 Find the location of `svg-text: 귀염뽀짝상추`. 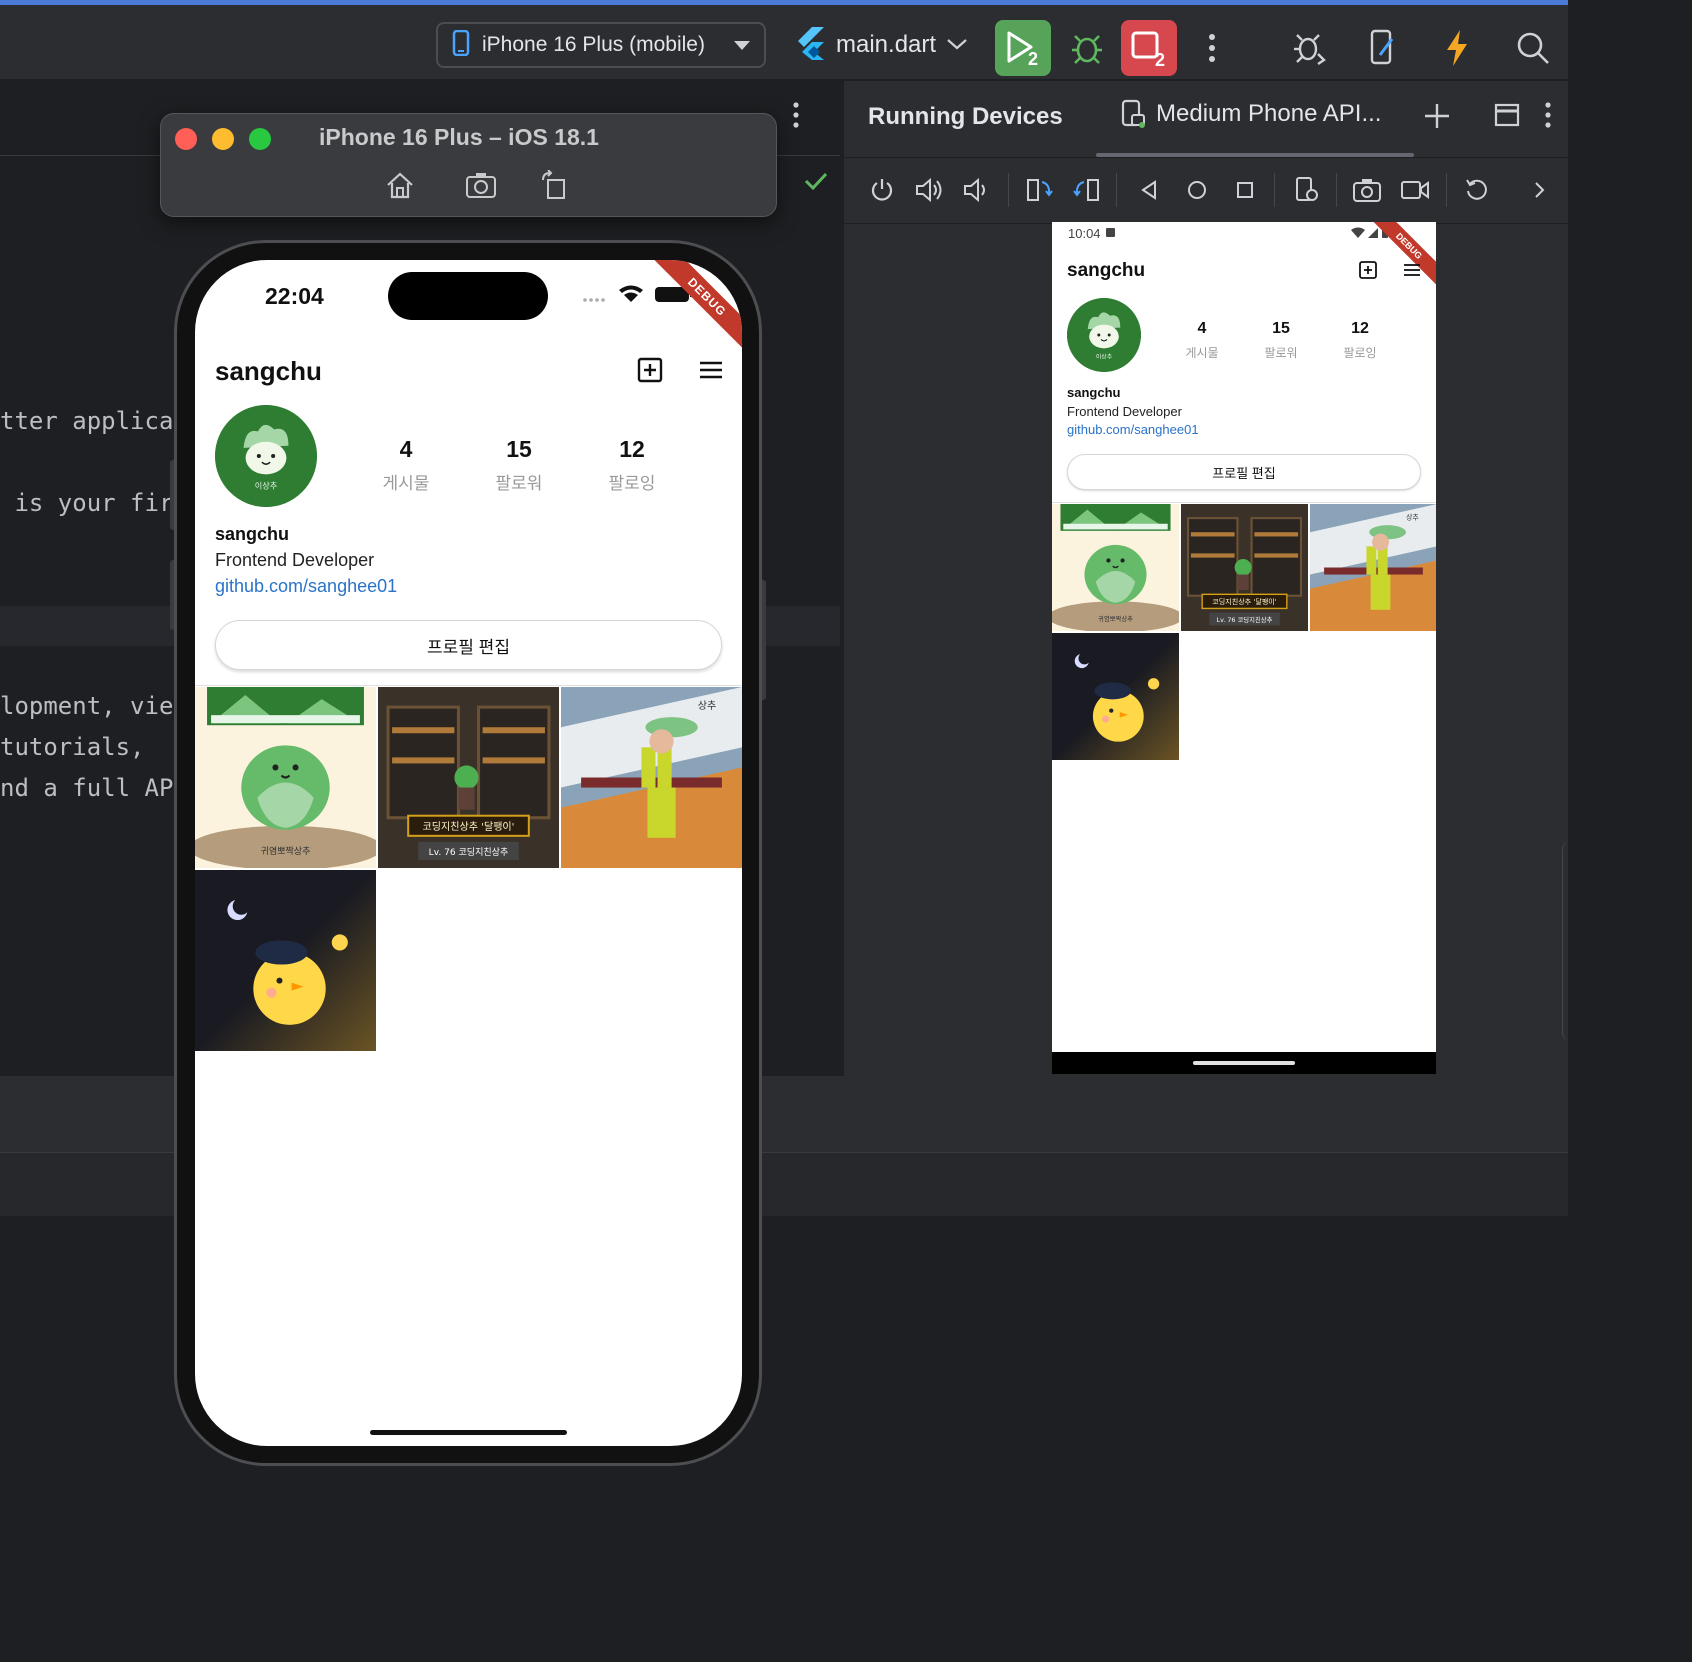

svg-text: 귀염뽀짝상추 is located at coordinates (1115, 618).